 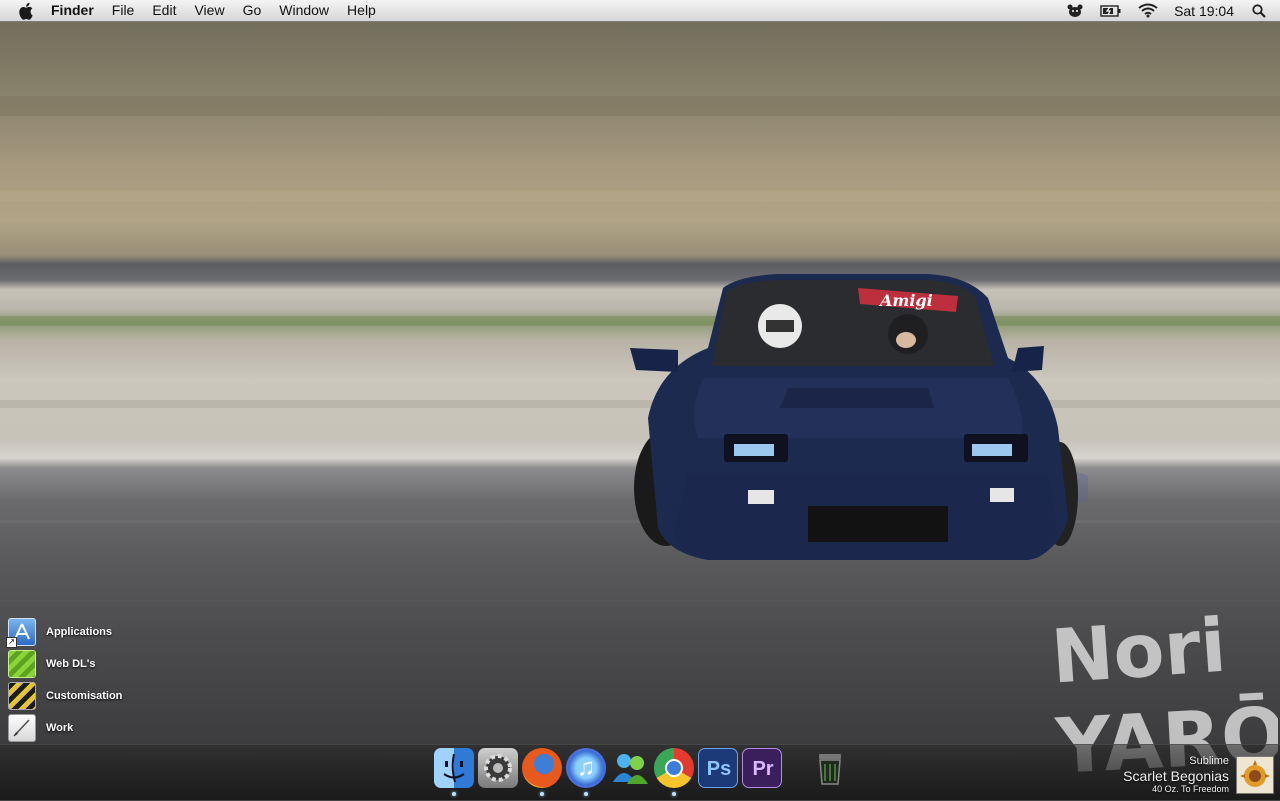 What do you see at coordinates (27, 11) in the screenshot?
I see `apple-logo-icon` at bounding box center [27, 11].